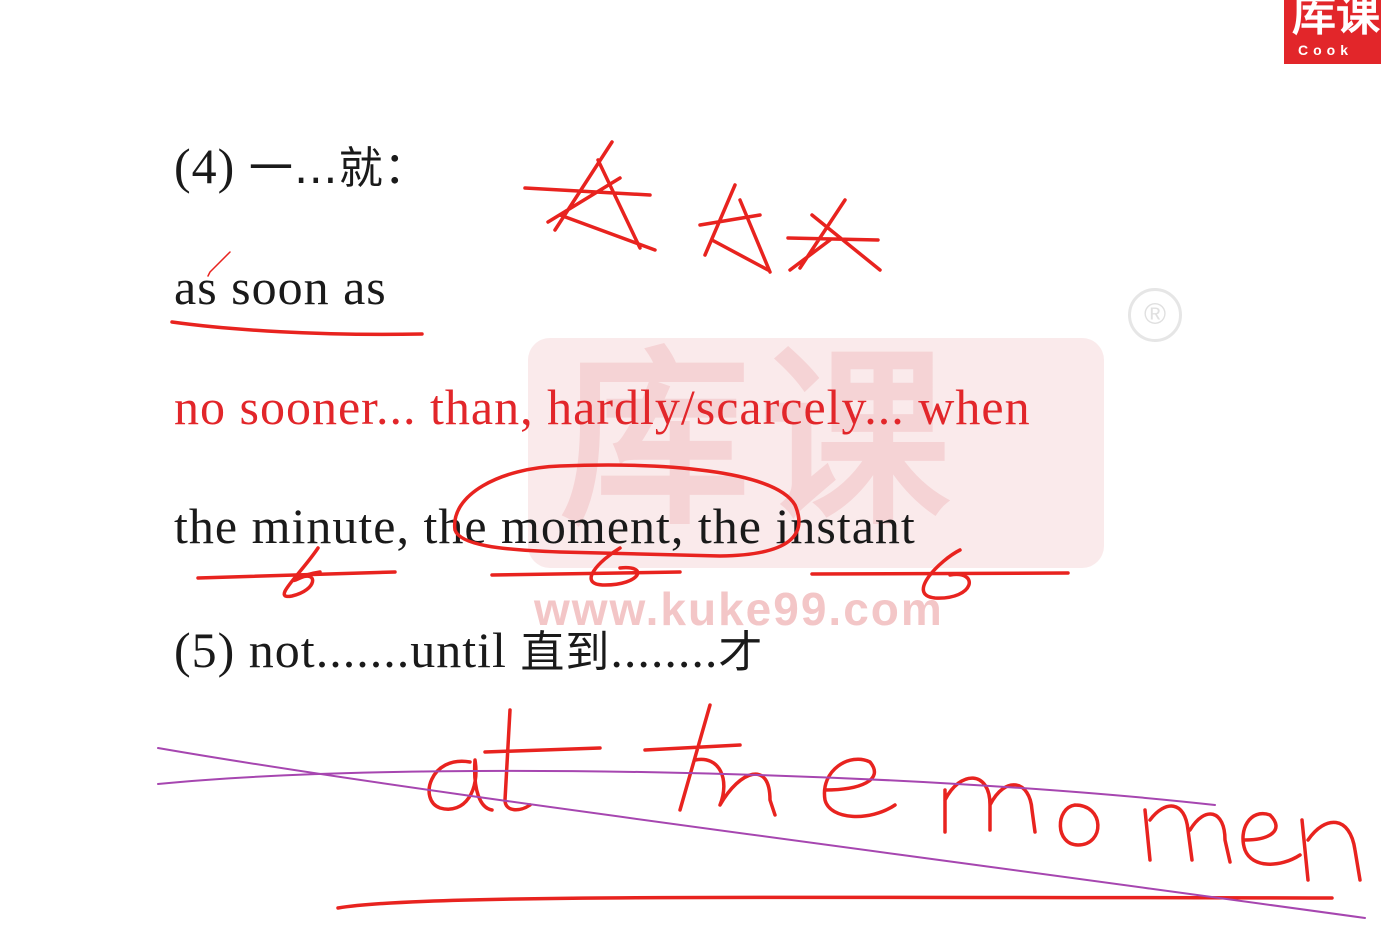 The width and height of the screenshot is (1381, 928). I want to click on circle-the-moment, so click(627, 510).